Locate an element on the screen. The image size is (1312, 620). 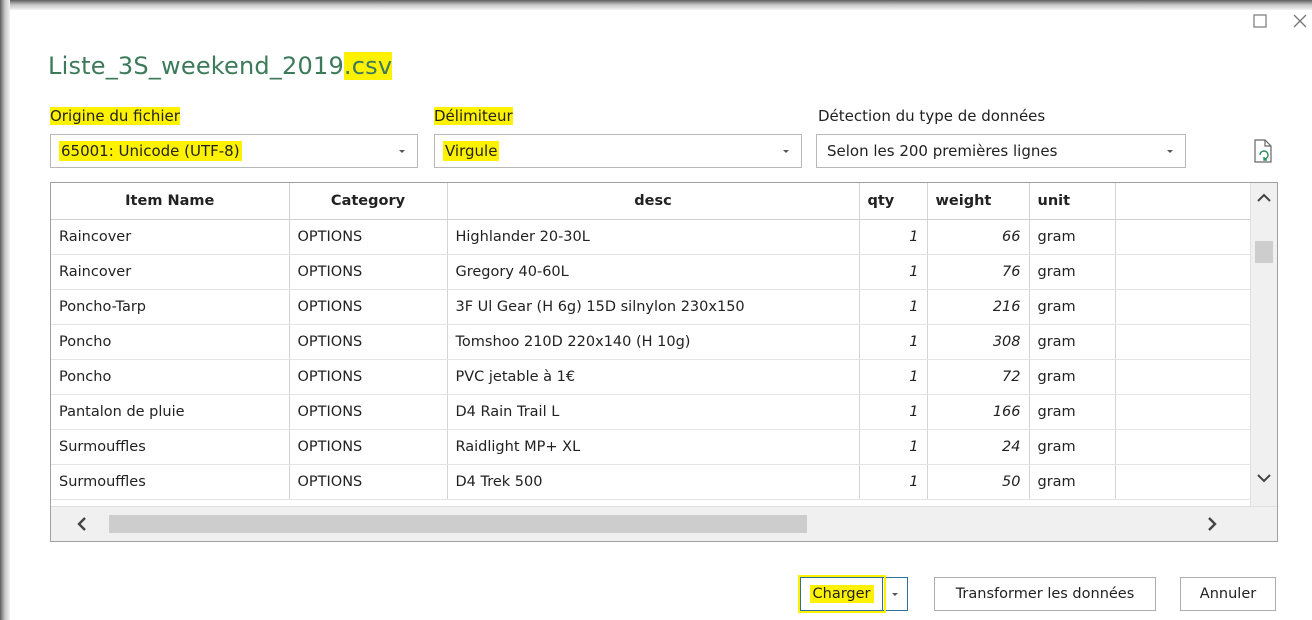
column-header-weight: weight is located at coordinates (978, 201).